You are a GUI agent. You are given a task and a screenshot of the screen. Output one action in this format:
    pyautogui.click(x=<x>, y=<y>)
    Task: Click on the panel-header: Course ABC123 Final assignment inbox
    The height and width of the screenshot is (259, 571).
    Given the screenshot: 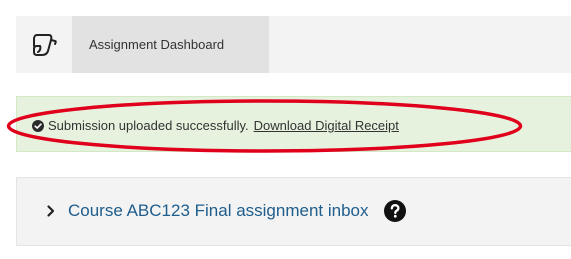 What is the action you would take?
    pyautogui.click(x=226, y=211)
    